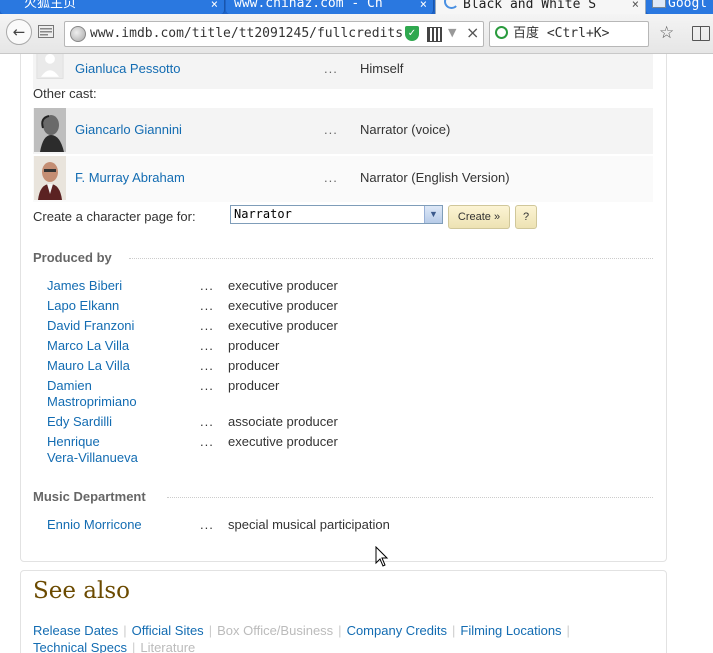  What do you see at coordinates (75, 630) in the screenshot?
I see `release-dates-link: Release Dates` at bounding box center [75, 630].